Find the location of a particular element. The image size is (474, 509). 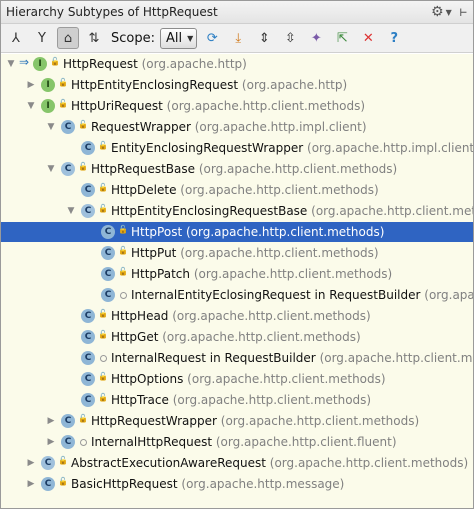

package-name: (org.apache.http.impl.client) is located at coordinates (388, 148).